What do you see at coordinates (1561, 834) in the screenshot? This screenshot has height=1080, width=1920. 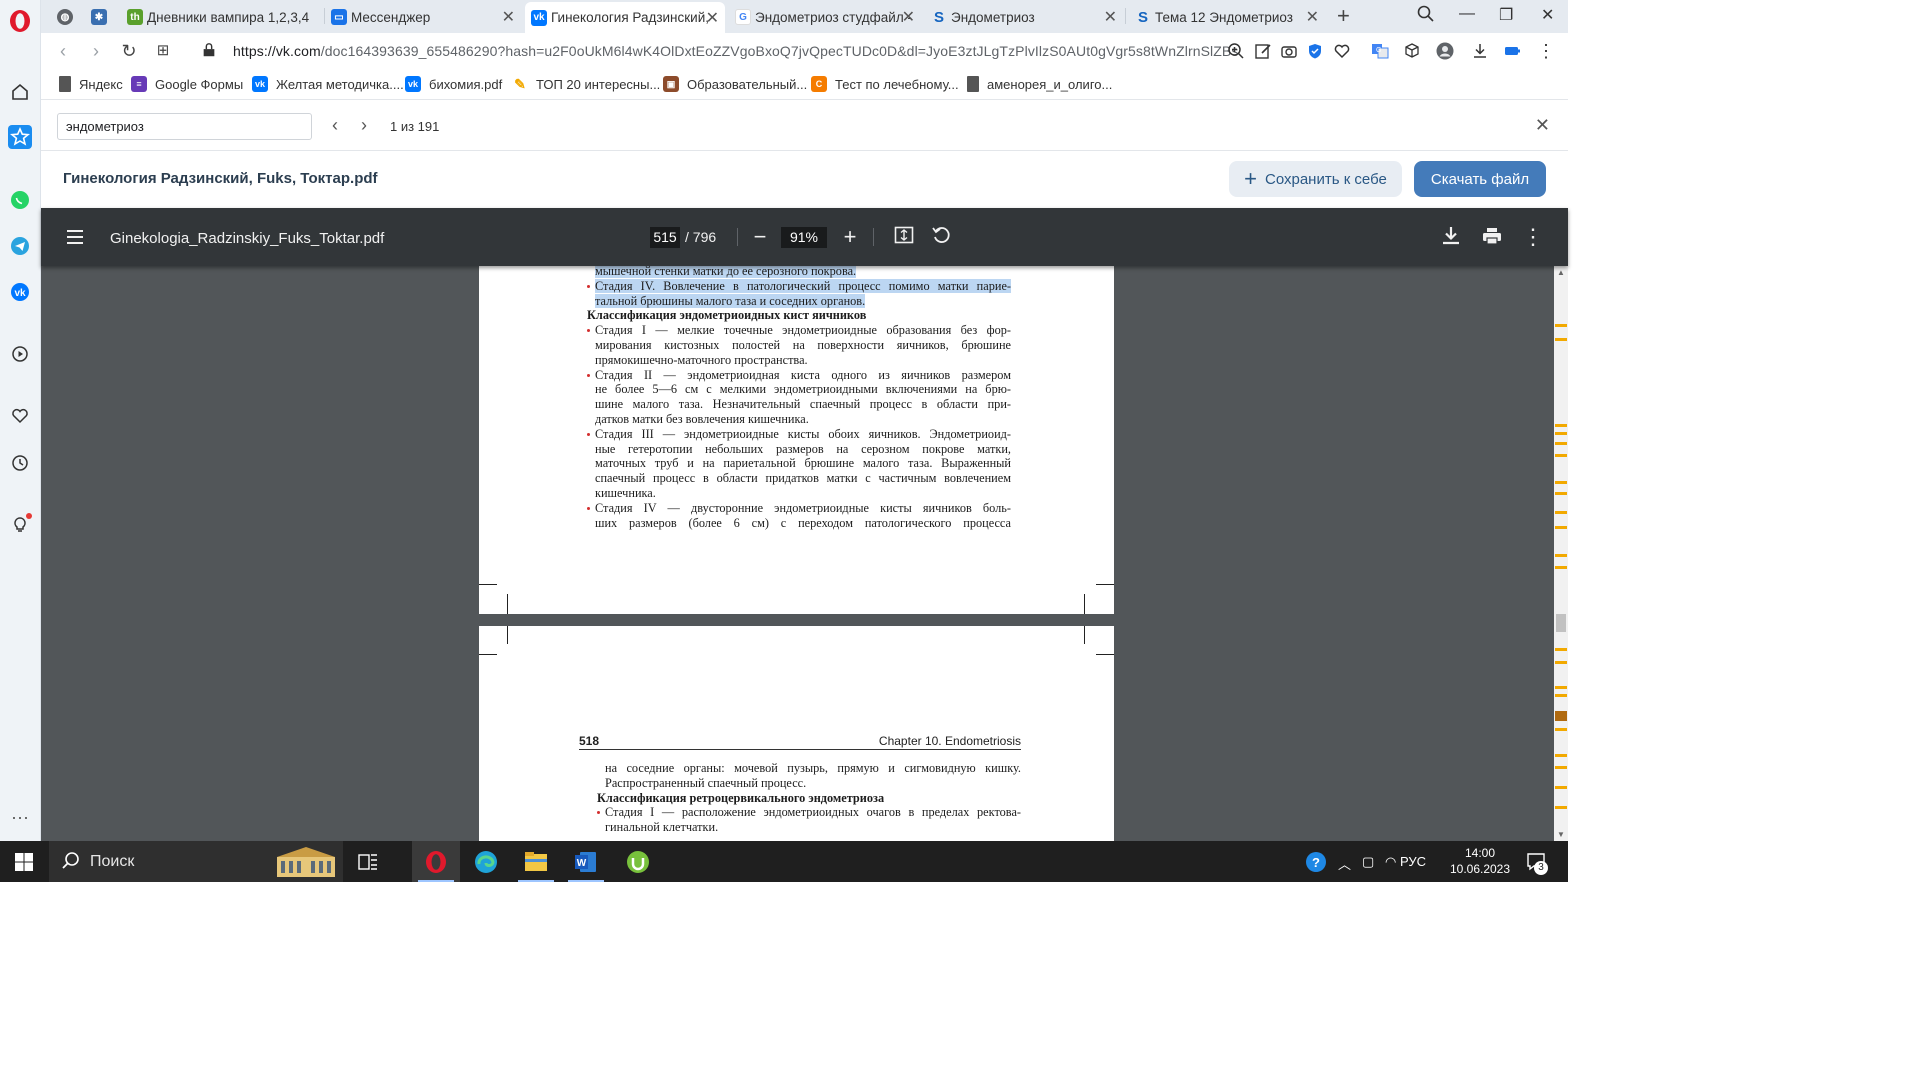 I see `scroll-down-arrow-icon: ▼` at bounding box center [1561, 834].